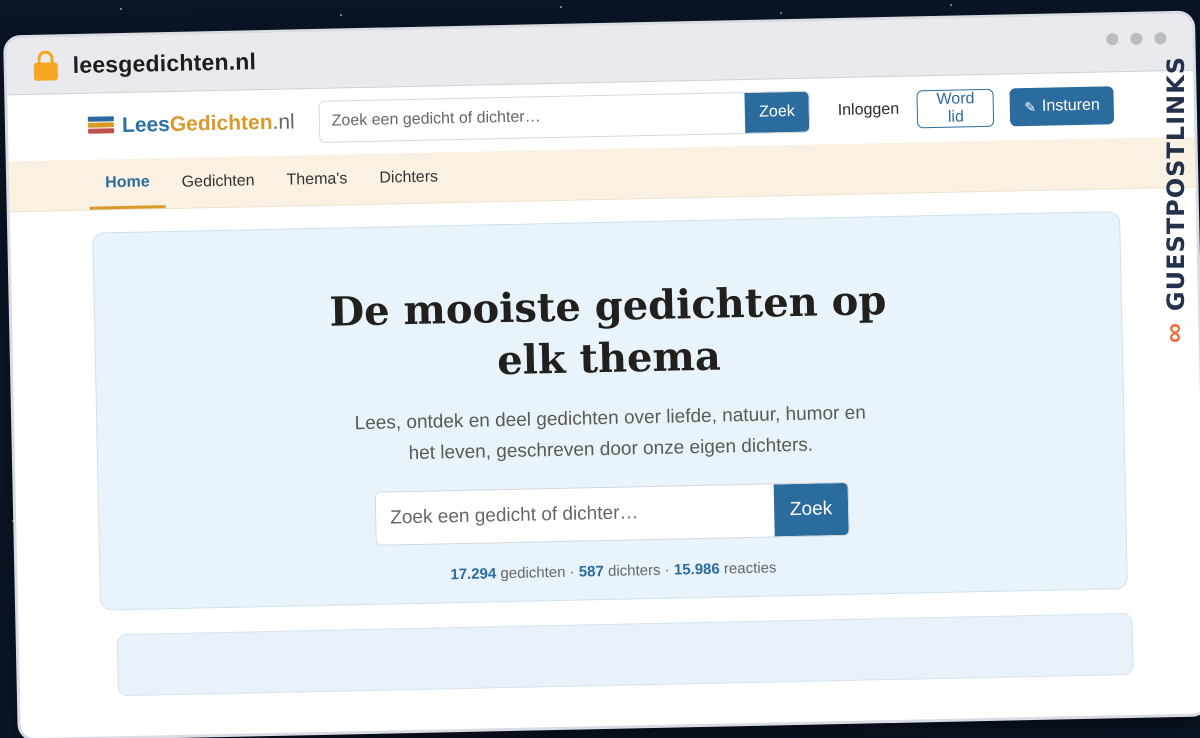  Describe the element at coordinates (218, 182) in the screenshot. I see `nav-item-gedichten: Gedichten` at that location.